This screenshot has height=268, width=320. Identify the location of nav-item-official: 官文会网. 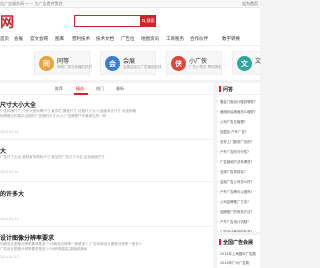
(39, 39).